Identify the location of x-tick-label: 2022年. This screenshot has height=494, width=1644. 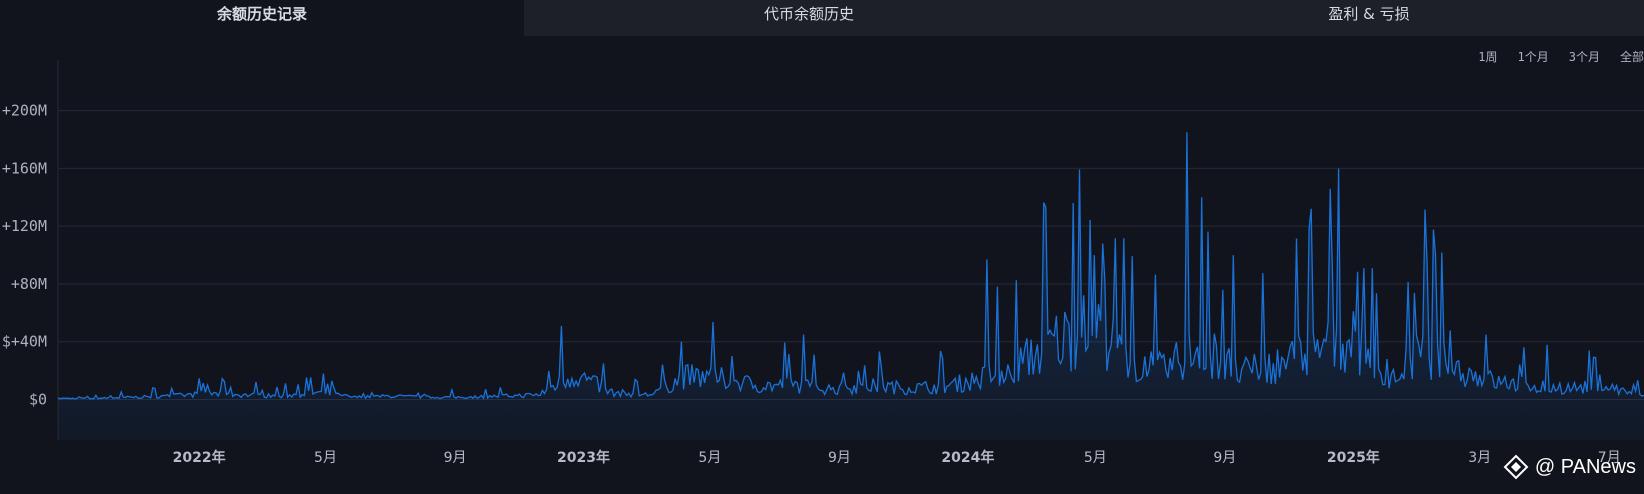
(199, 457).